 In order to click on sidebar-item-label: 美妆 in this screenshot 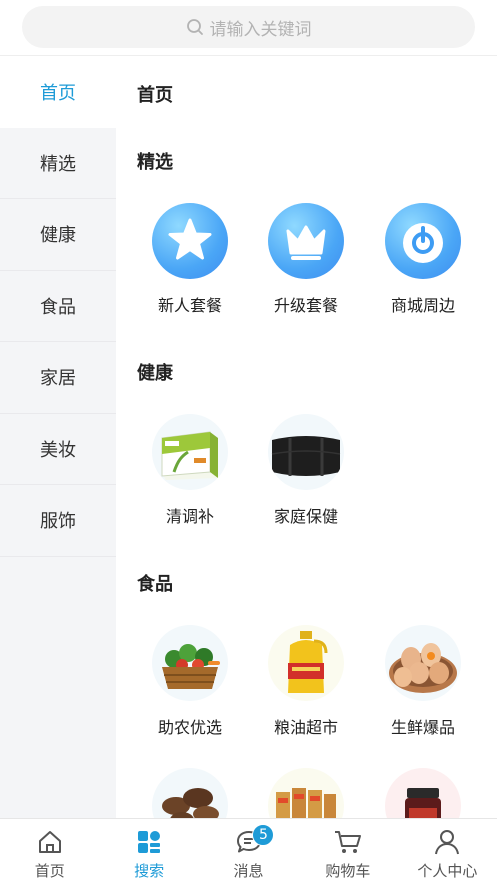, I will do `click(58, 450)`.